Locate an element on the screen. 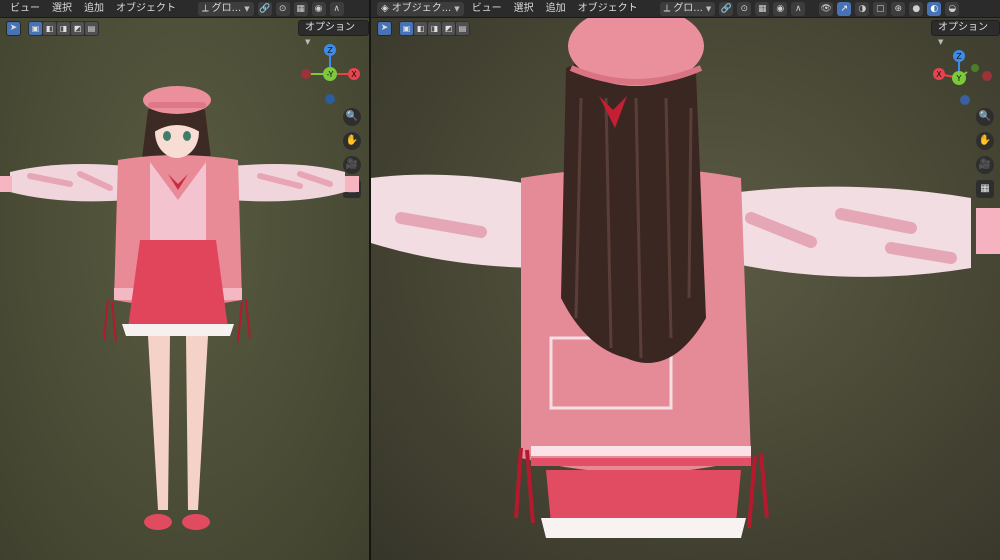 The image size is (1000, 560). gizmo-toggle-icon: ↗ is located at coordinates (844, 8).